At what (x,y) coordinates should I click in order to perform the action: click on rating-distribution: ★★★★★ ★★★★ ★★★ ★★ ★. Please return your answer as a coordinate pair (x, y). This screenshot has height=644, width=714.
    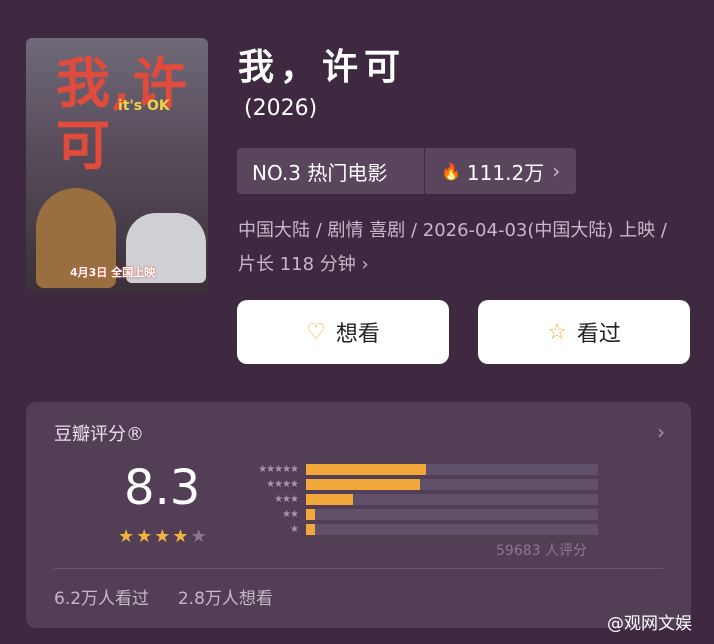
    Looking at the image, I should click on (415, 499).